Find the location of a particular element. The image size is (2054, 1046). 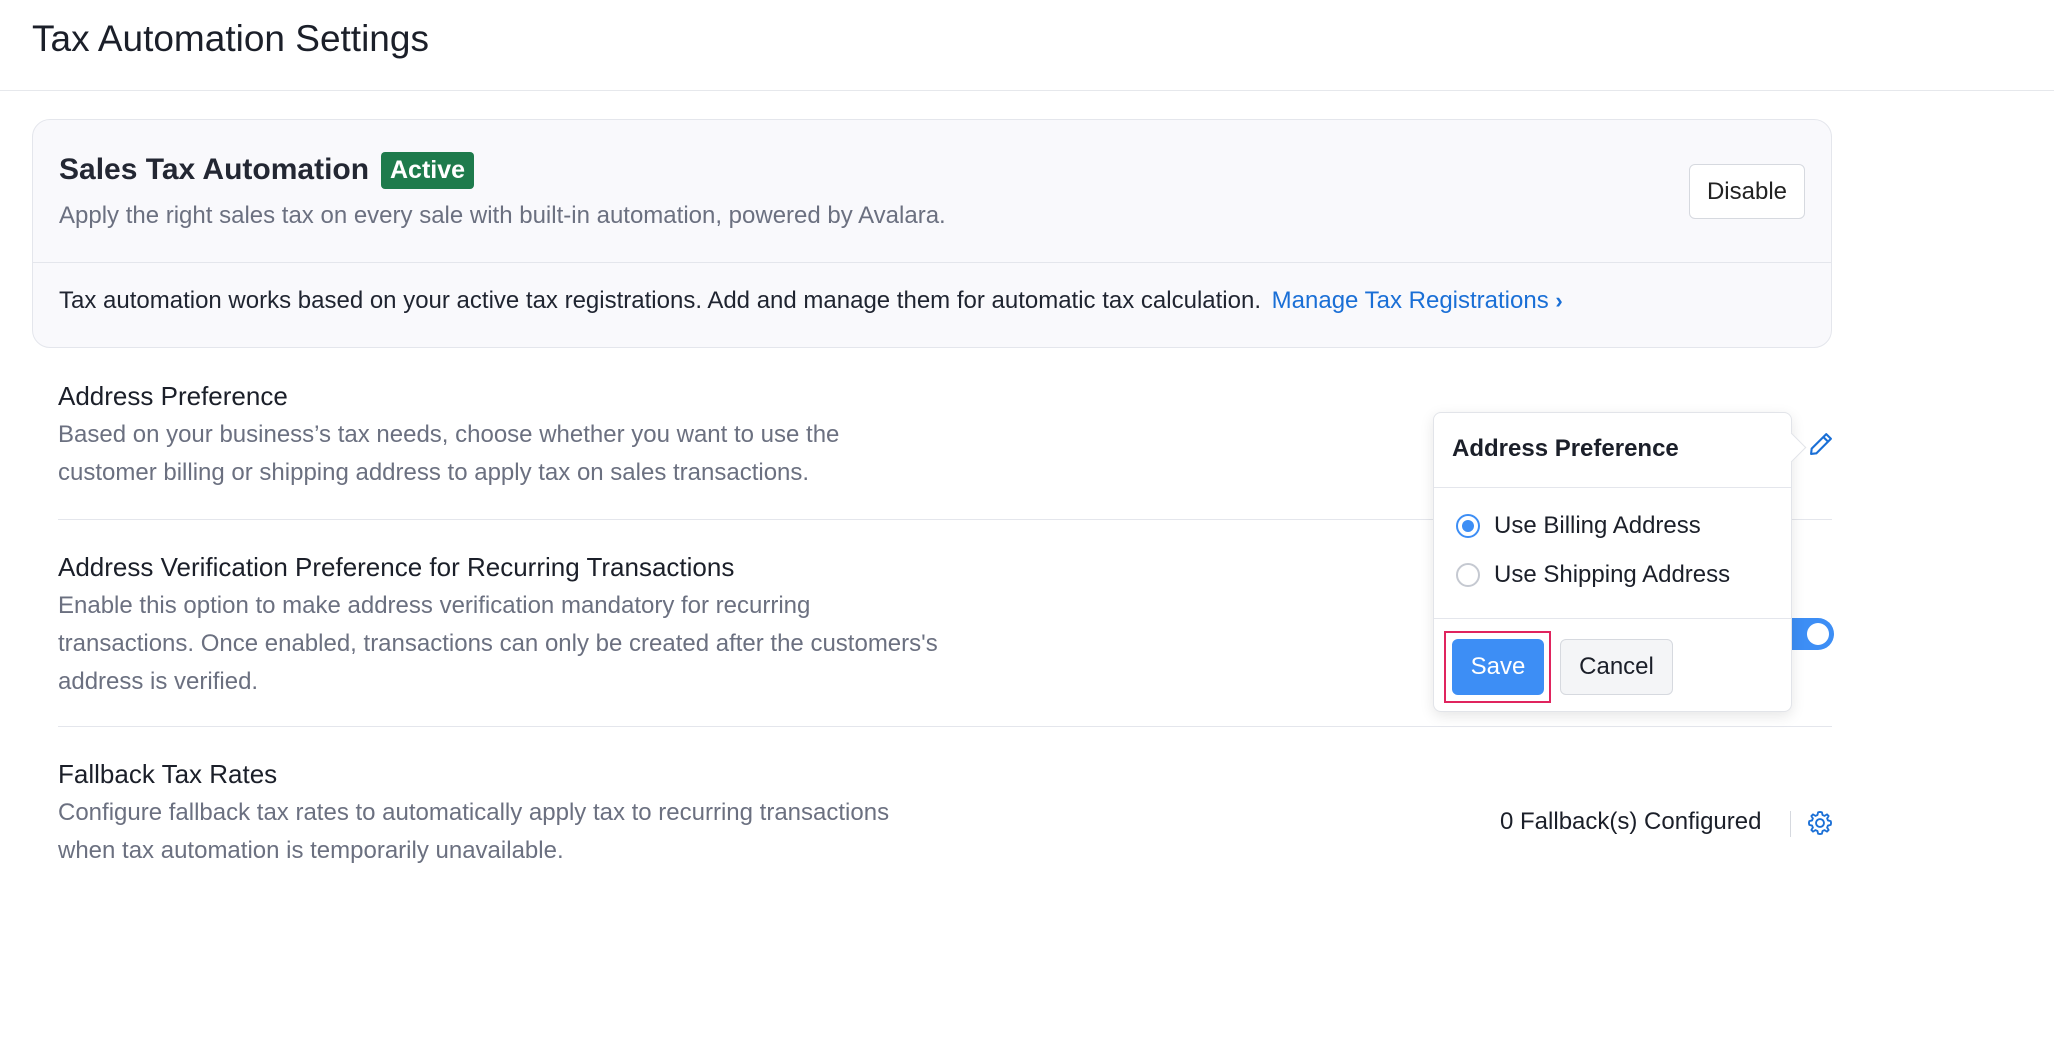

chevron-right-icon: › is located at coordinates (1559, 300).